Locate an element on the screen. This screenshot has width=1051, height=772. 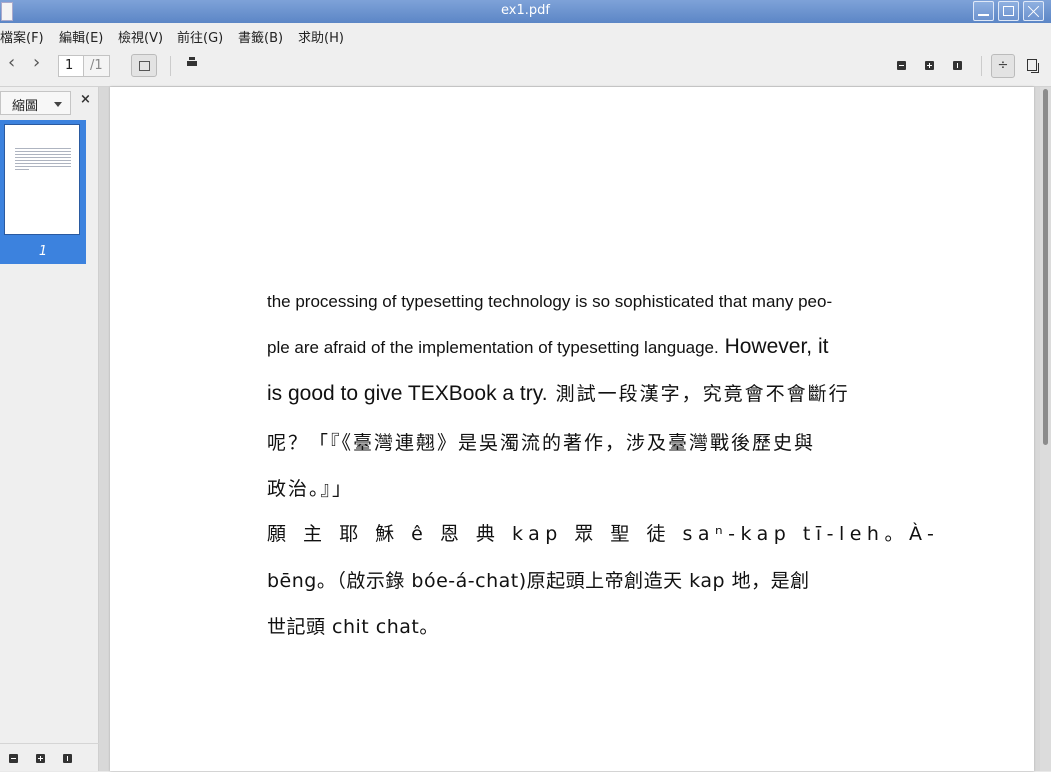
document-line: 世記頭 chit chat。 is located at coordinates (353, 627).